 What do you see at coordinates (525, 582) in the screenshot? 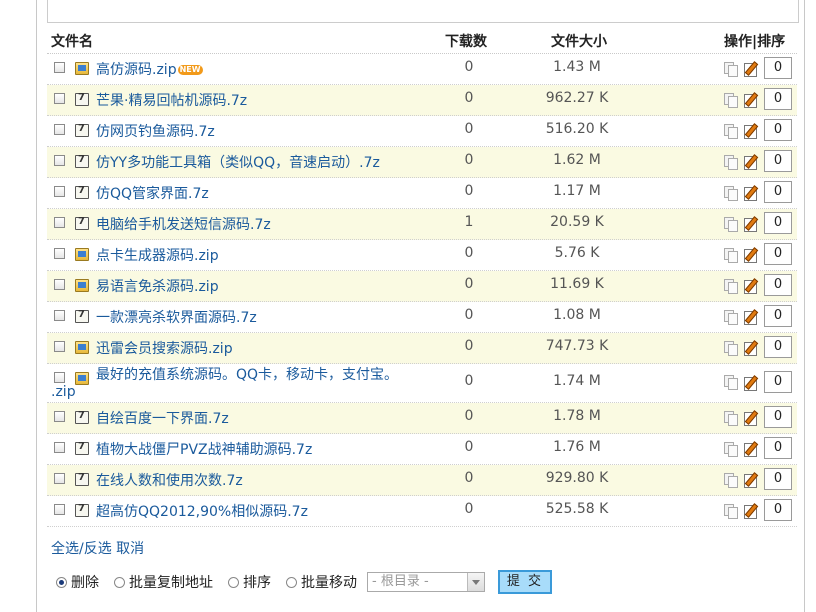
I see `submit-button: 提 交` at bounding box center [525, 582].